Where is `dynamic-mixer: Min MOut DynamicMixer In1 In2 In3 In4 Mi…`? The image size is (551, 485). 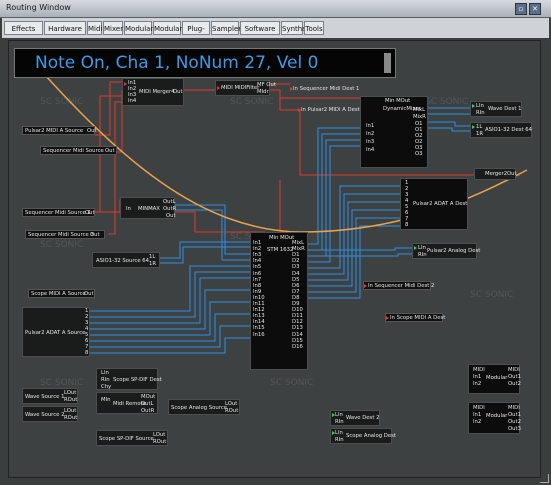 dynamic-mixer: Min MOut DynamicMixer In1 In2 In3 In4 Mi… is located at coordinates (394, 132).